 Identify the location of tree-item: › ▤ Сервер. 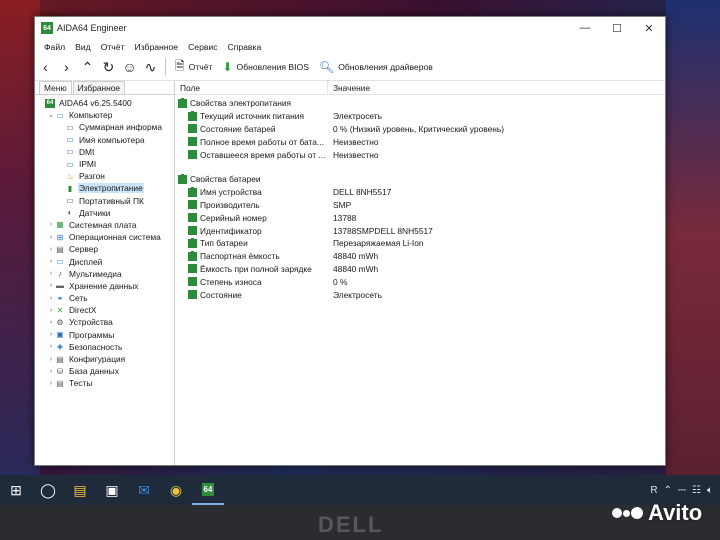
(104, 249).